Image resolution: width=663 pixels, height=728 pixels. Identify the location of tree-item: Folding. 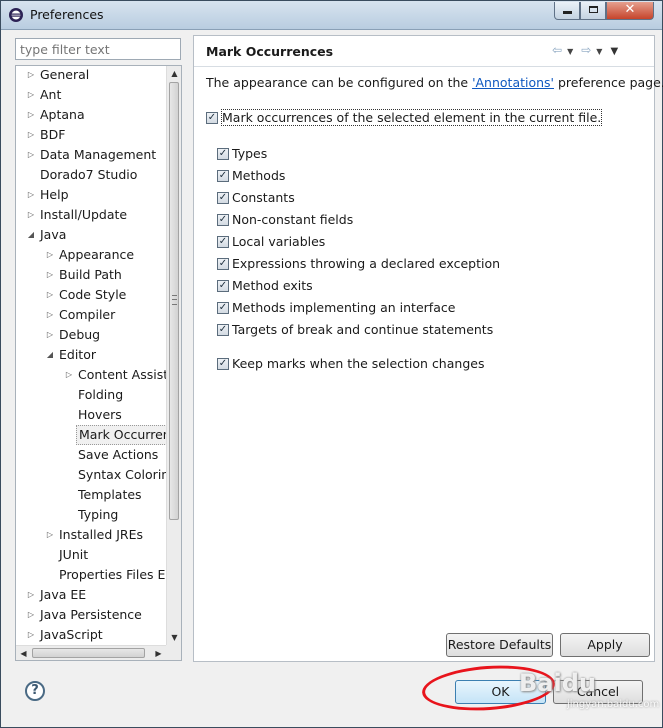
(91, 395).